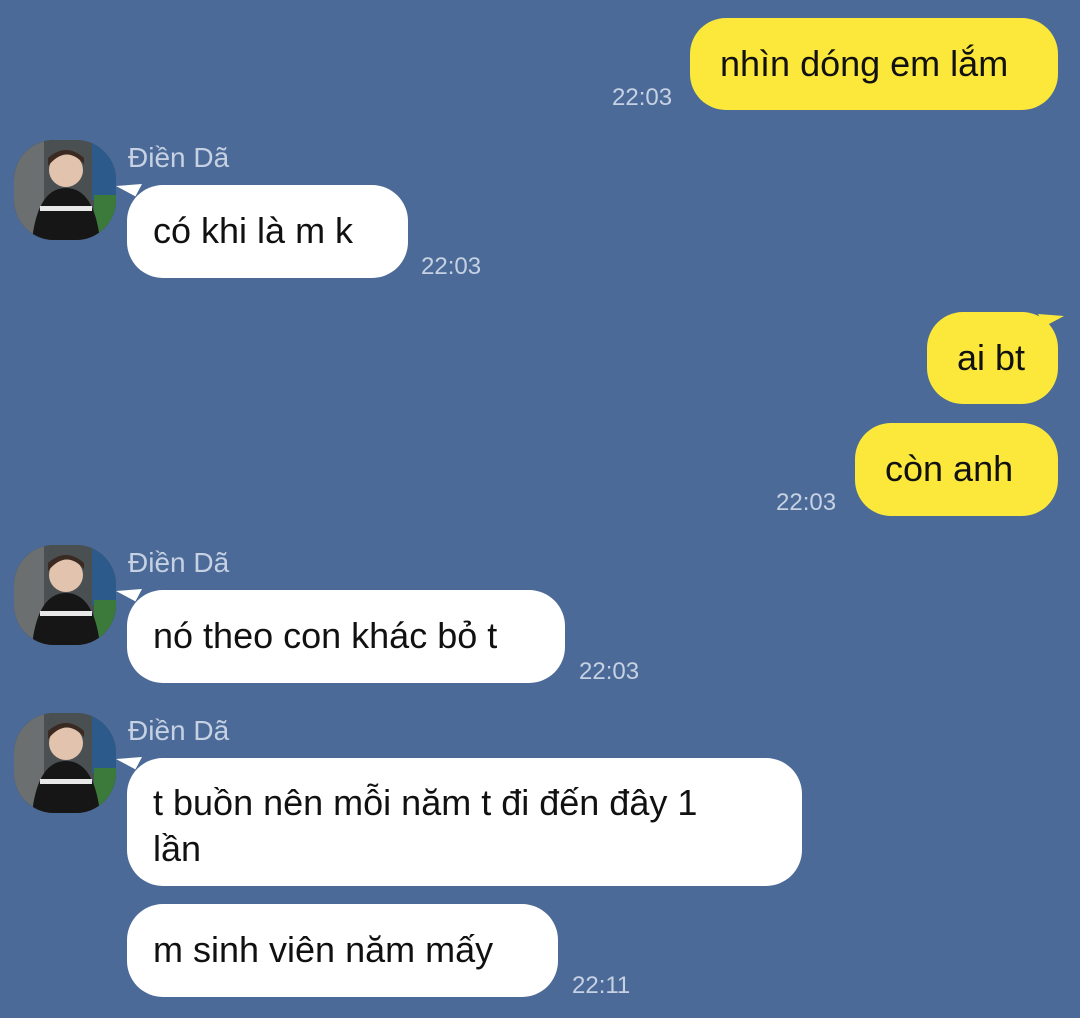 The width and height of the screenshot is (1080, 1018). Describe the element at coordinates (177, 848) in the screenshot. I see `message-text-line-2: lần` at that location.